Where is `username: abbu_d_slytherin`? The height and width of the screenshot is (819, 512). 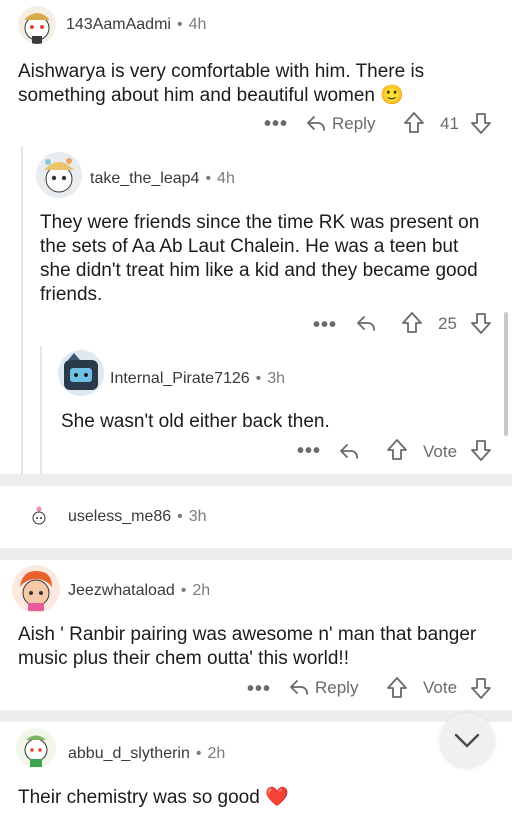 username: abbu_d_slytherin is located at coordinates (129, 753).